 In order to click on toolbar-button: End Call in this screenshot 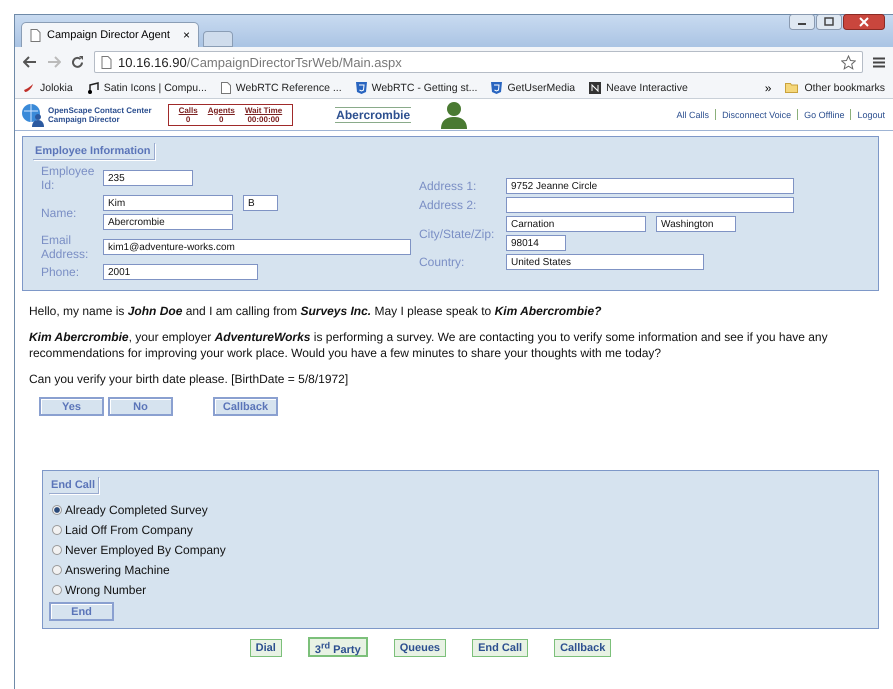, I will do `click(500, 648)`.